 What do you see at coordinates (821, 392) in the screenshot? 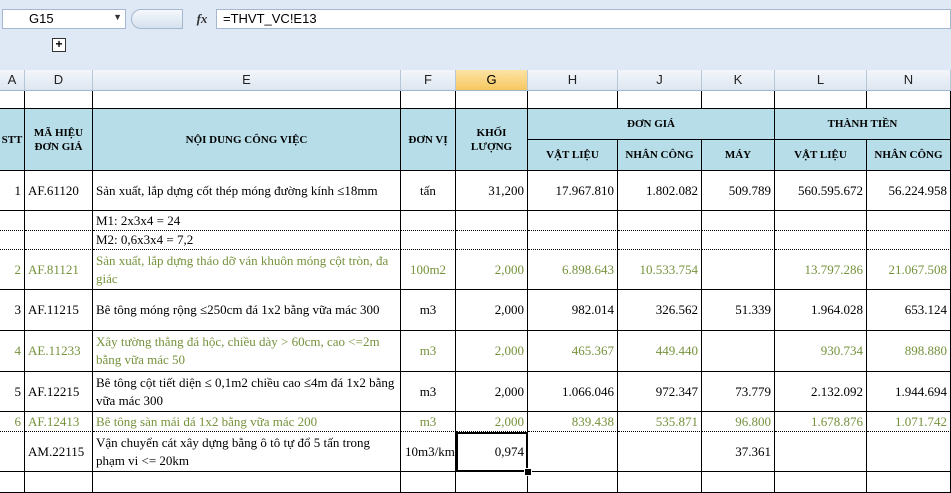
I see `cell-thanh-tien-vat-lieu: 2.132.092` at bounding box center [821, 392].